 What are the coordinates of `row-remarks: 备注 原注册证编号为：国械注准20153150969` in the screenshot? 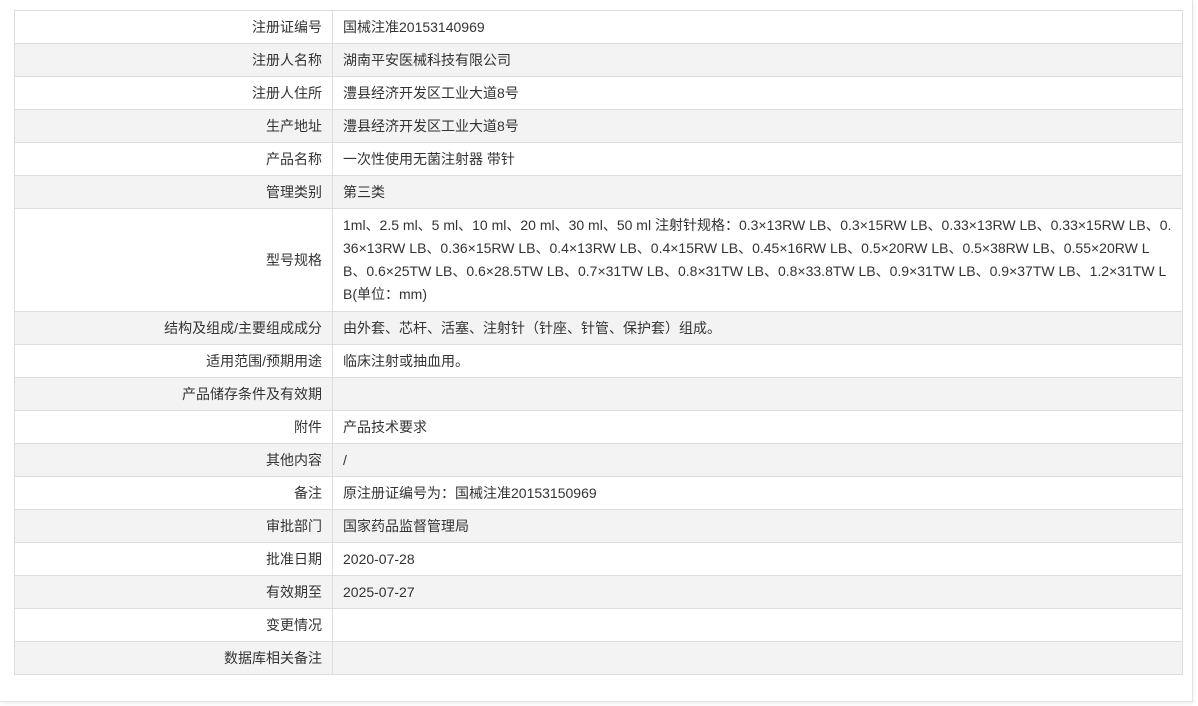 It's located at (598, 493).